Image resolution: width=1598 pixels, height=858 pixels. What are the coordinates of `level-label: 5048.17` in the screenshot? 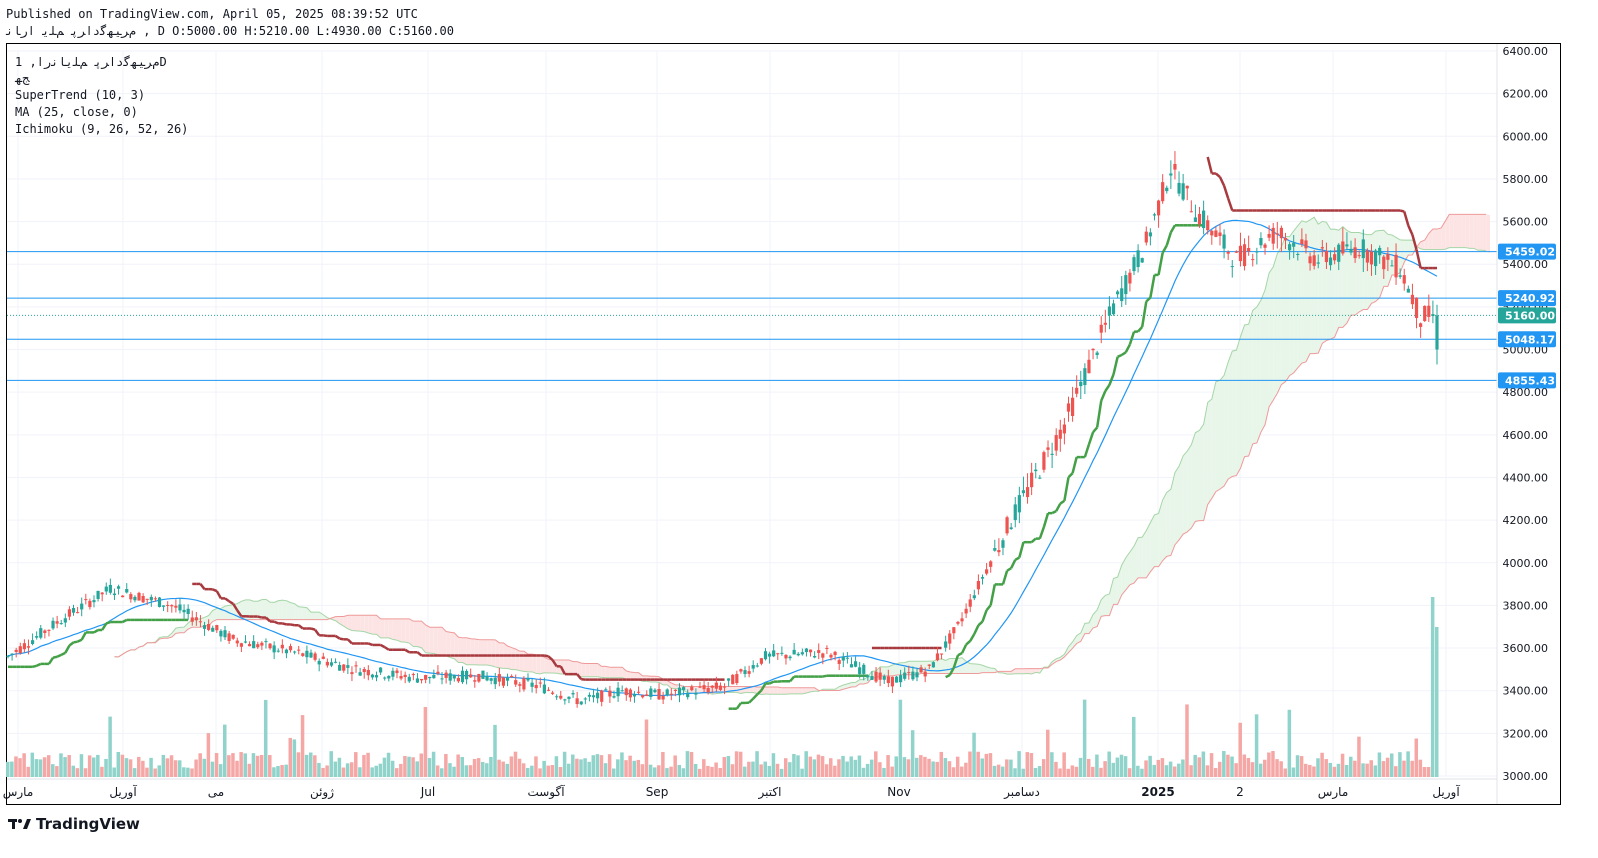 It's located at (1530, 339).